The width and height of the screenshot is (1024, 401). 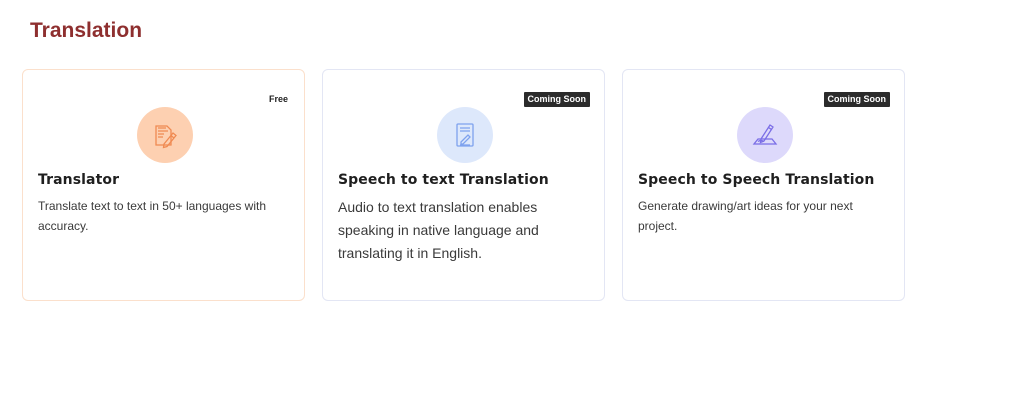 I want to click on document-pen-icon, so click(x=166, y=137).